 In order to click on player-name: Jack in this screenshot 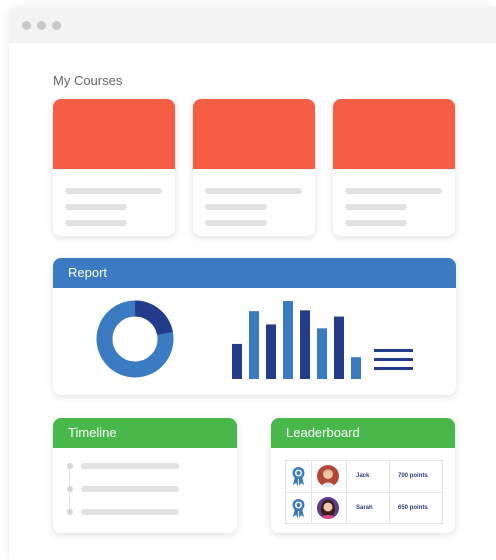, I will do `click(363, 476)`.